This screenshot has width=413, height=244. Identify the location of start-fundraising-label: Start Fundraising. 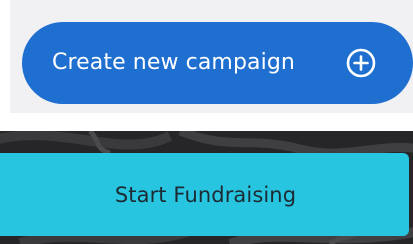
(205, 194).